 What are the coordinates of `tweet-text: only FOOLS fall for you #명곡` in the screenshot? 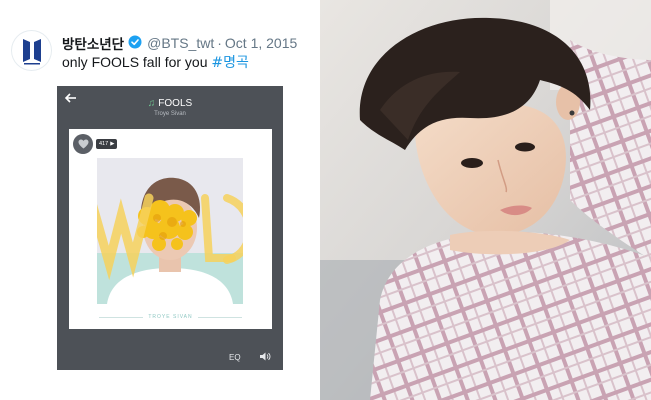 It's located at (155, 62).